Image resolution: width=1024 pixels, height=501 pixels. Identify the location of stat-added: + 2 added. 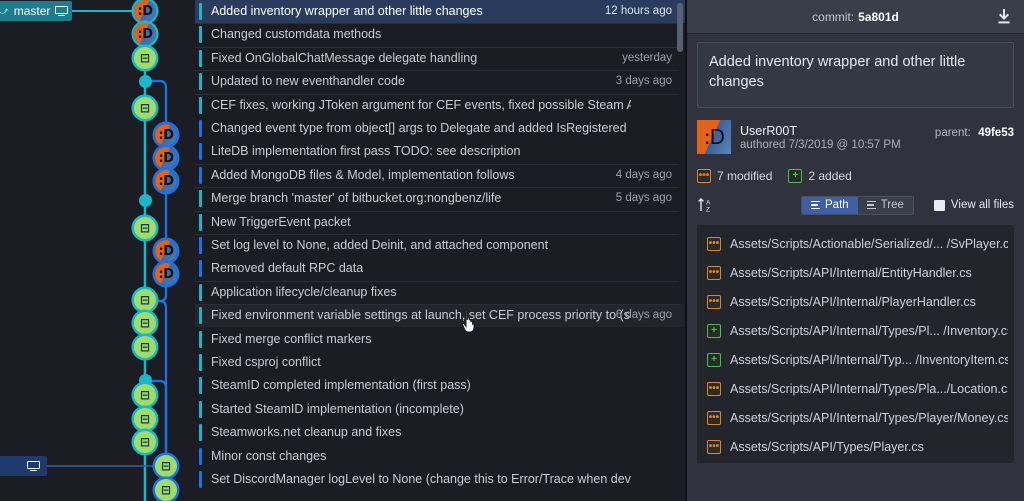
(820, 176).